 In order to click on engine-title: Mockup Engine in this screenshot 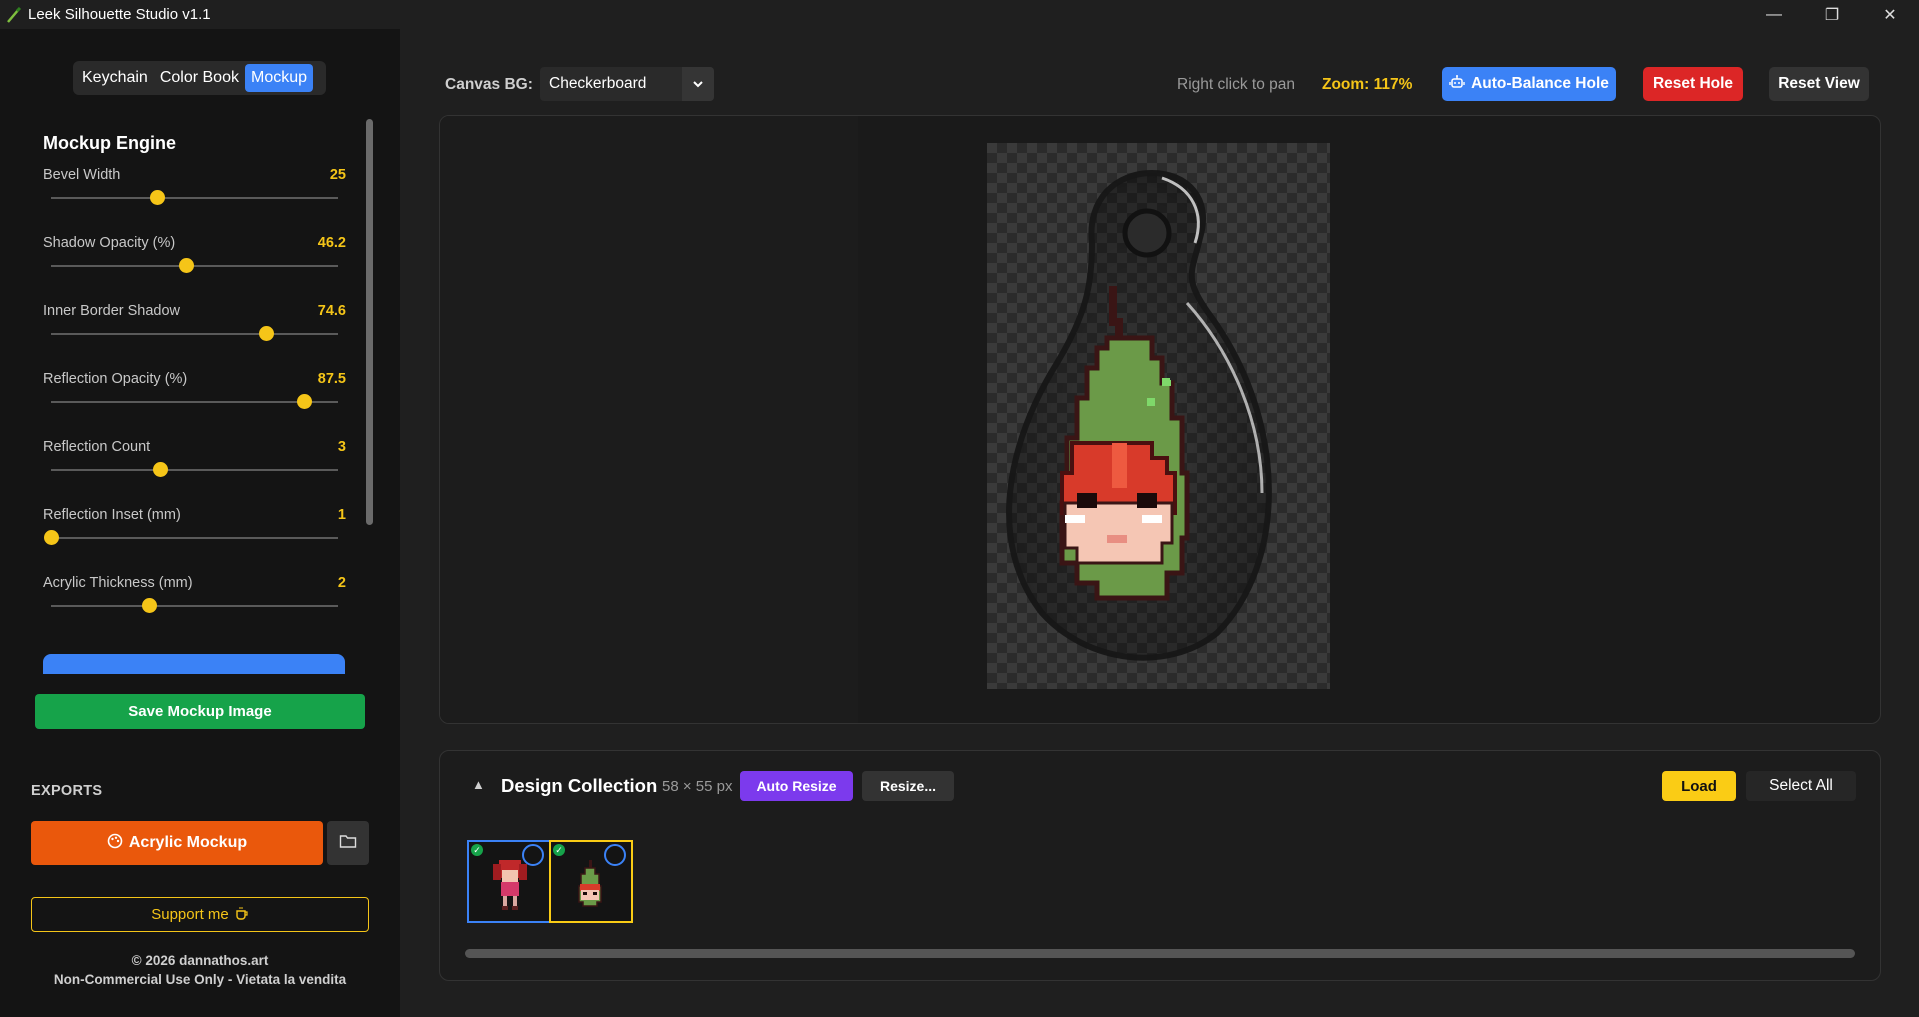, I will do `click(110, 143)`.